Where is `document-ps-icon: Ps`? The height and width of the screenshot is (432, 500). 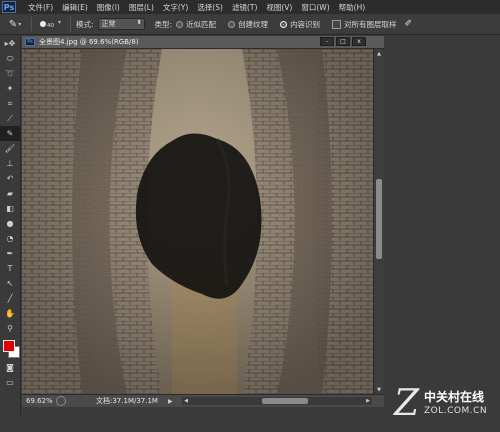
document-ps-icon: Ps is located at coordinates (30, 42).